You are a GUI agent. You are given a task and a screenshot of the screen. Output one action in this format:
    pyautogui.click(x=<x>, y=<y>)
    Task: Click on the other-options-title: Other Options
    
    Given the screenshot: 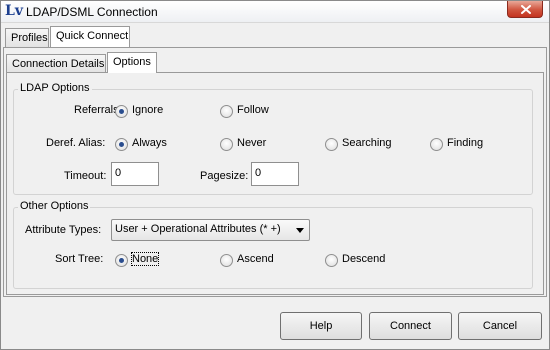 What is the action you would take?
    pyautogui.click(x=54, y=206)
    